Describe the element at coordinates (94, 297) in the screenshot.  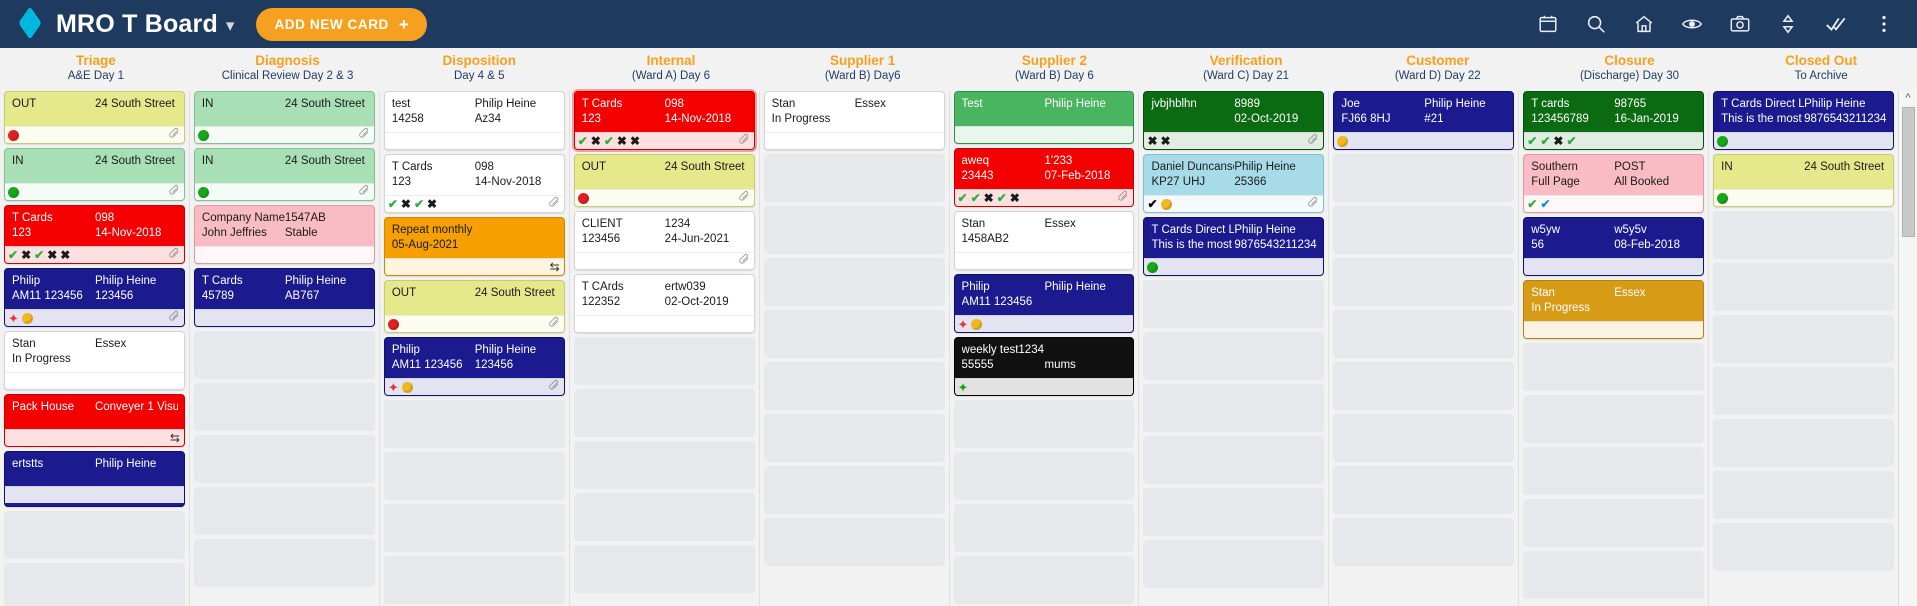
I see `task-card: Philip Philip Heine AM11 123456 123456 ✦` at that location.